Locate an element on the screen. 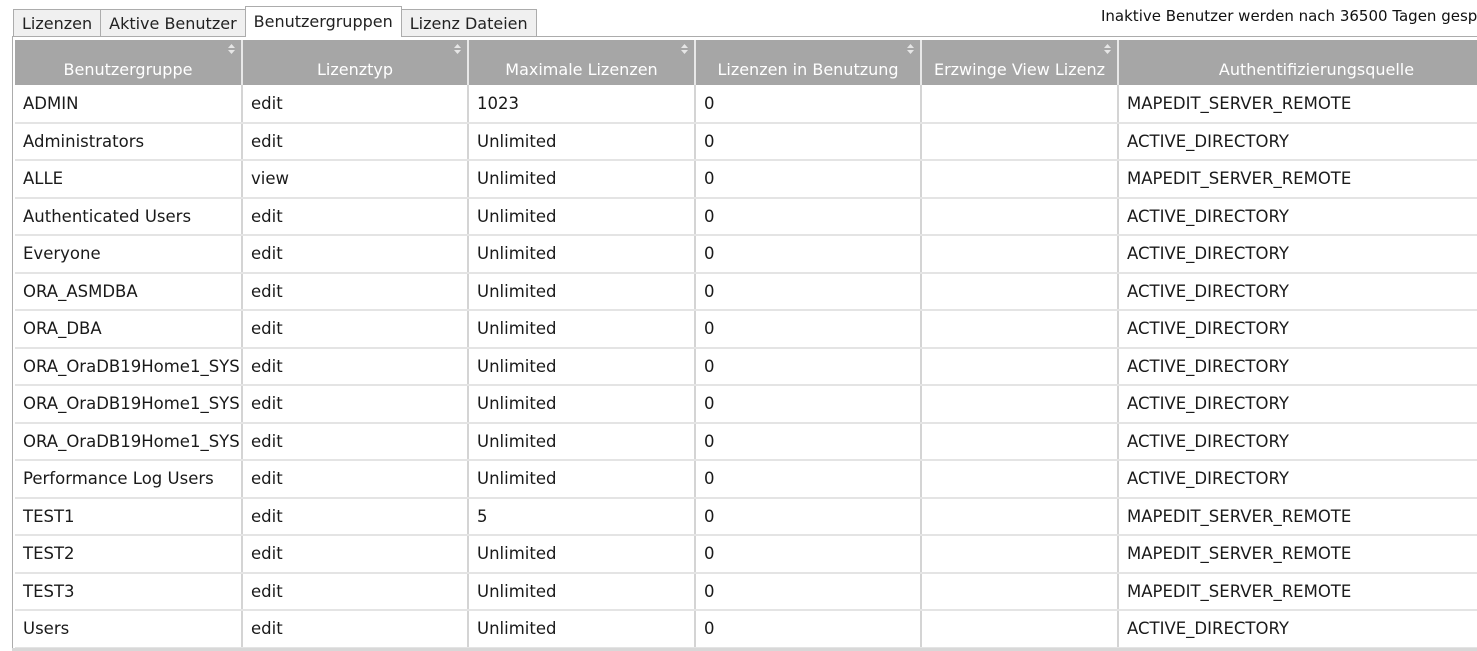 The width and height of the screenshot is (1477, 651). column-header-label: Erzwinge View Lizenz is located at coordinates (1019, 69).